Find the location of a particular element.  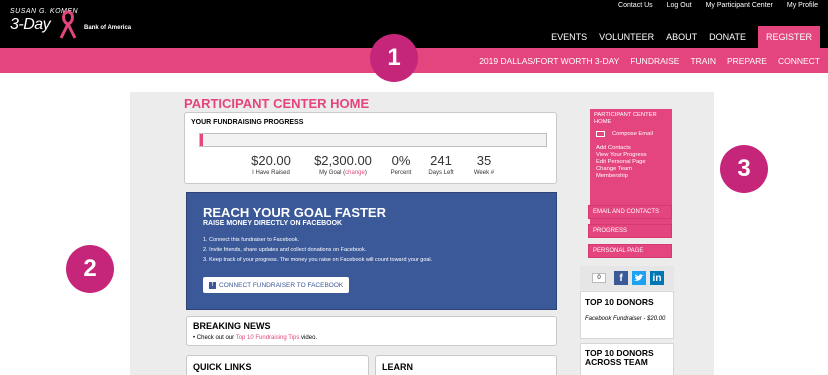

participant-center-link: My Participant Center is located at coordinates (739, 5).